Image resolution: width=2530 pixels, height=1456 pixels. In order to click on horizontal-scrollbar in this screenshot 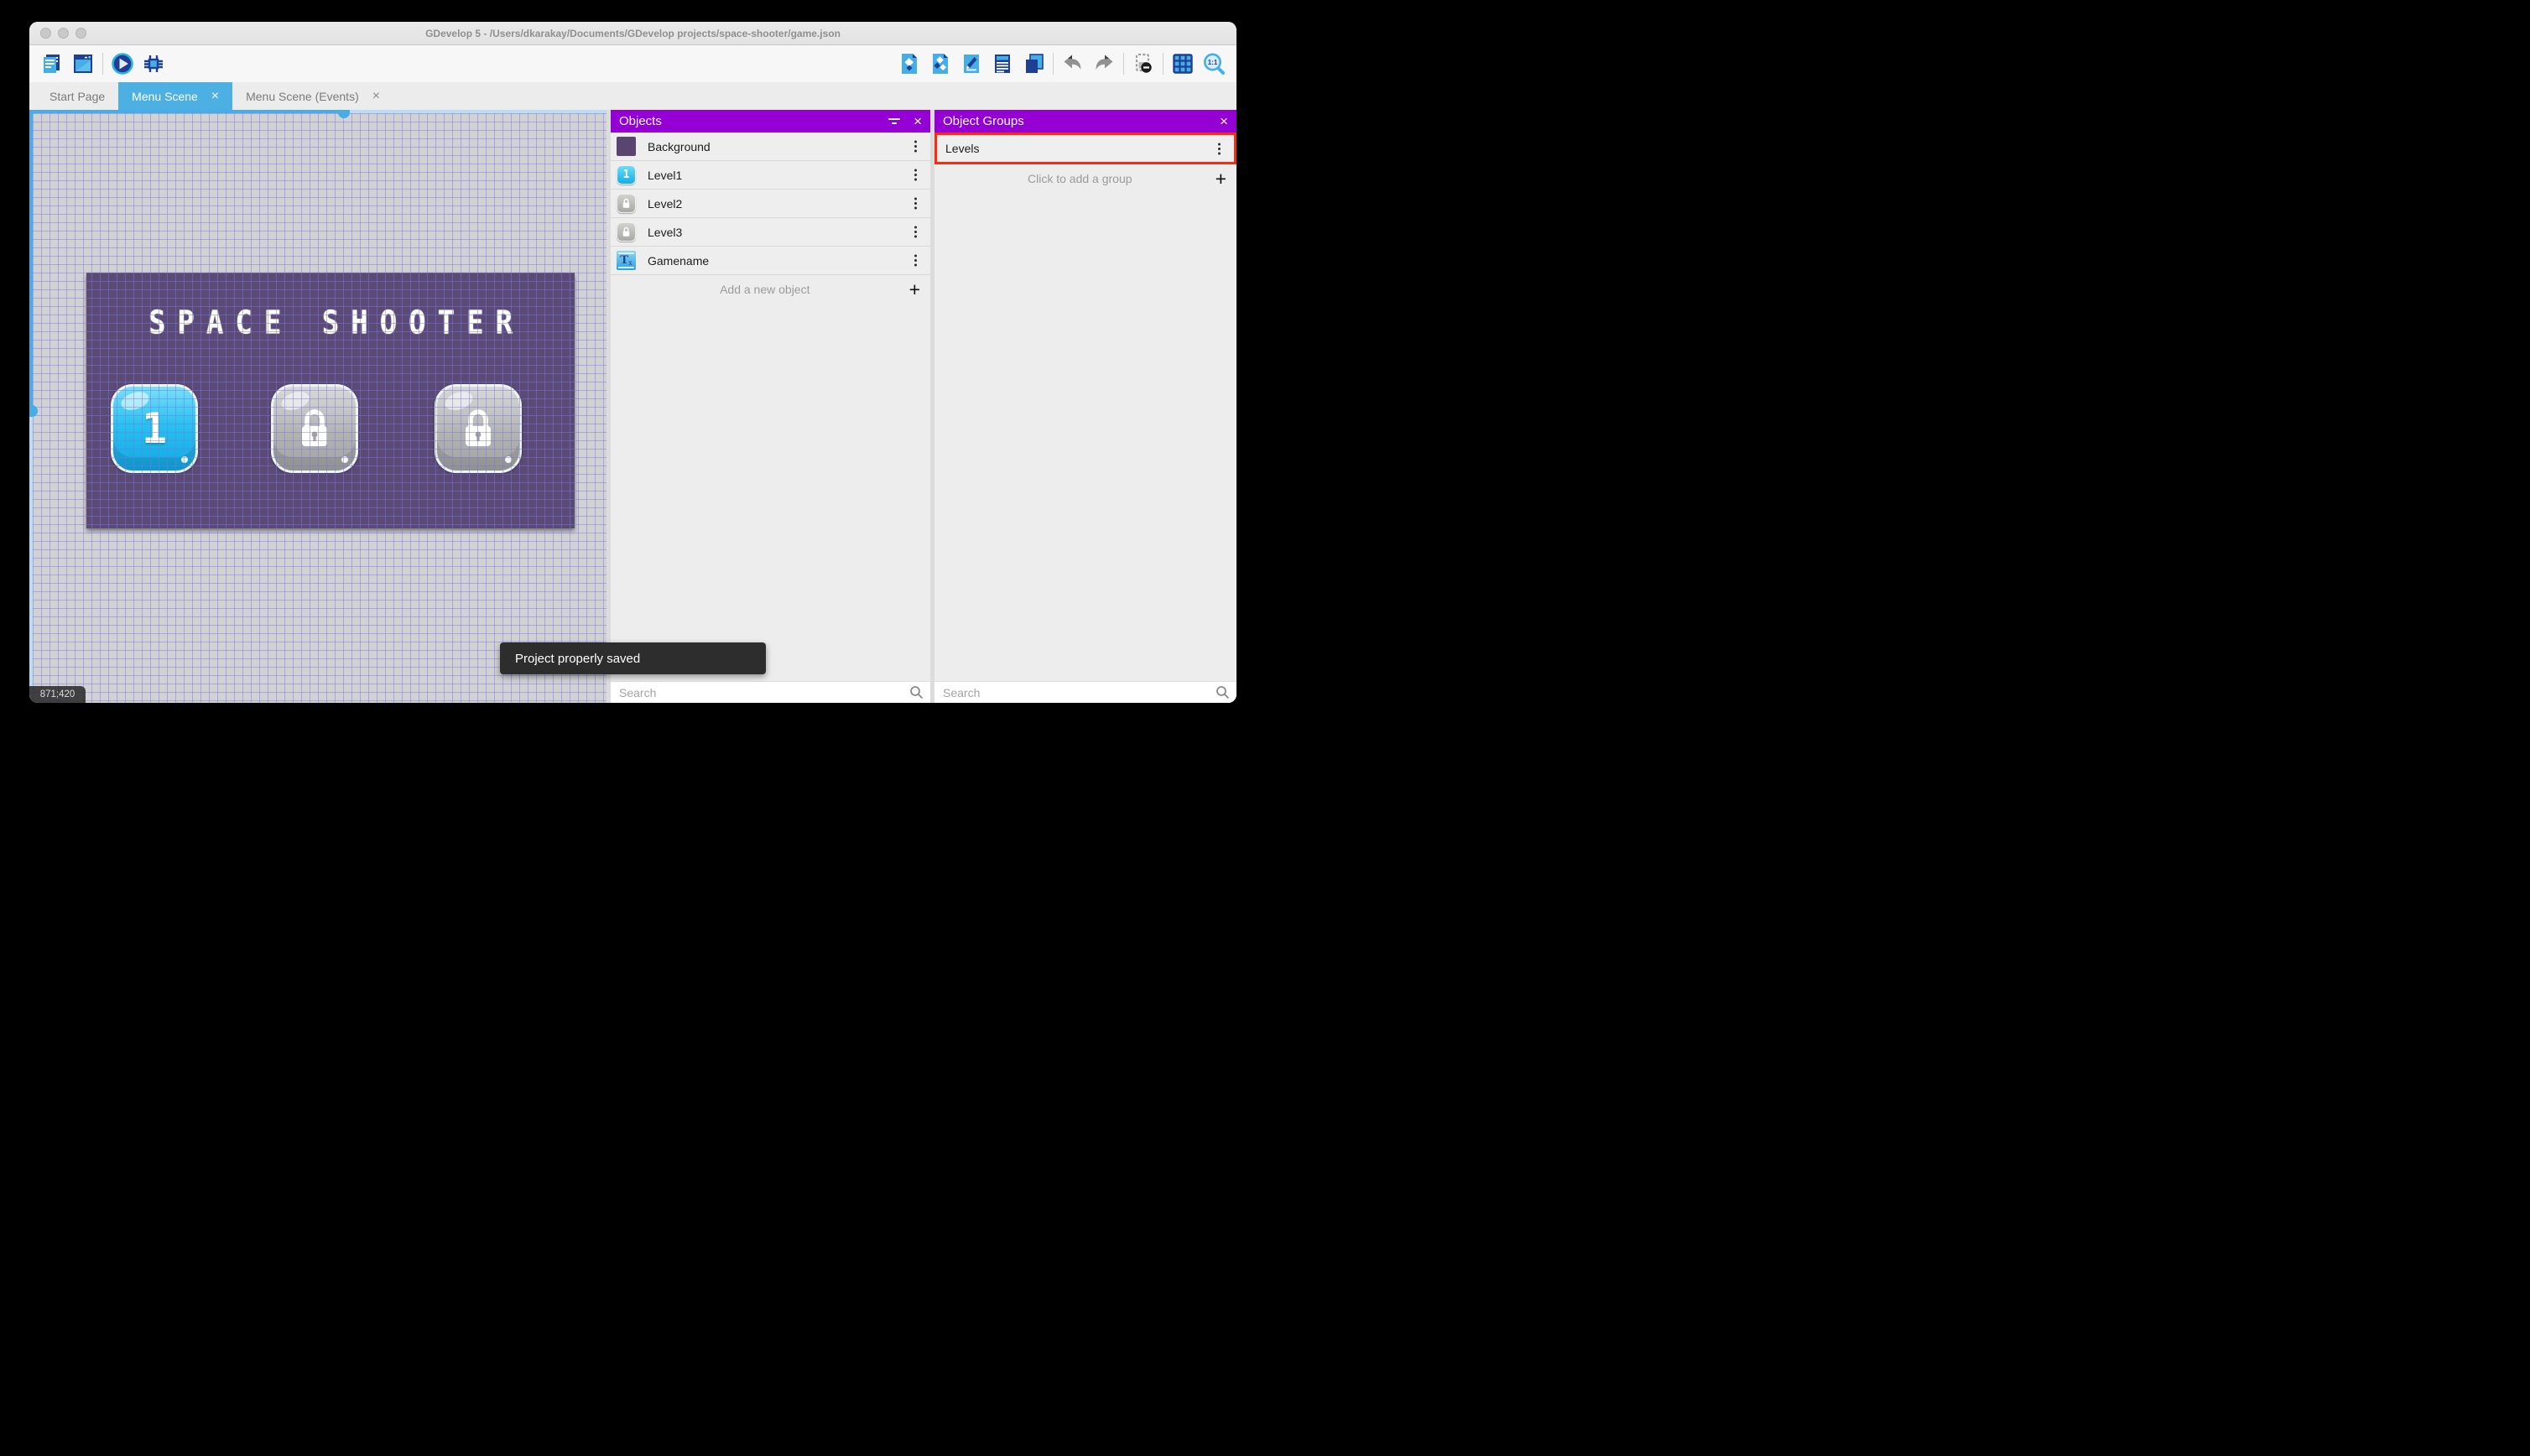, I will do `click(317, 114)`.